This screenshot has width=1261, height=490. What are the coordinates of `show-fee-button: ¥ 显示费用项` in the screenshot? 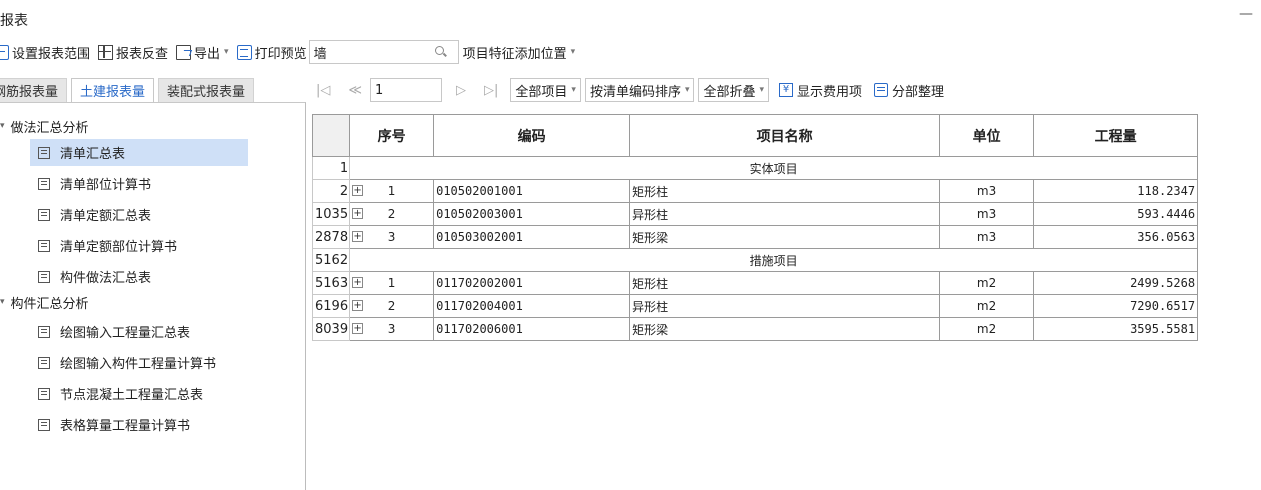 It's located at (820, 90).